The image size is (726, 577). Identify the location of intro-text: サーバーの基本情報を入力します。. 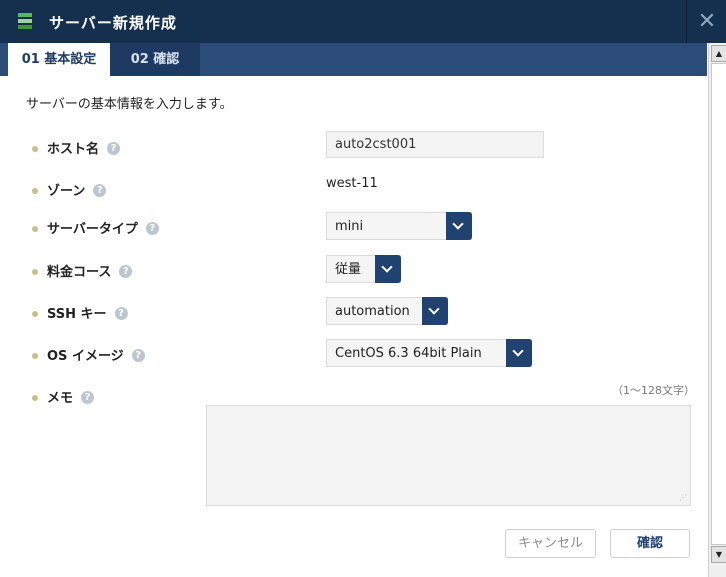
(129, 104).